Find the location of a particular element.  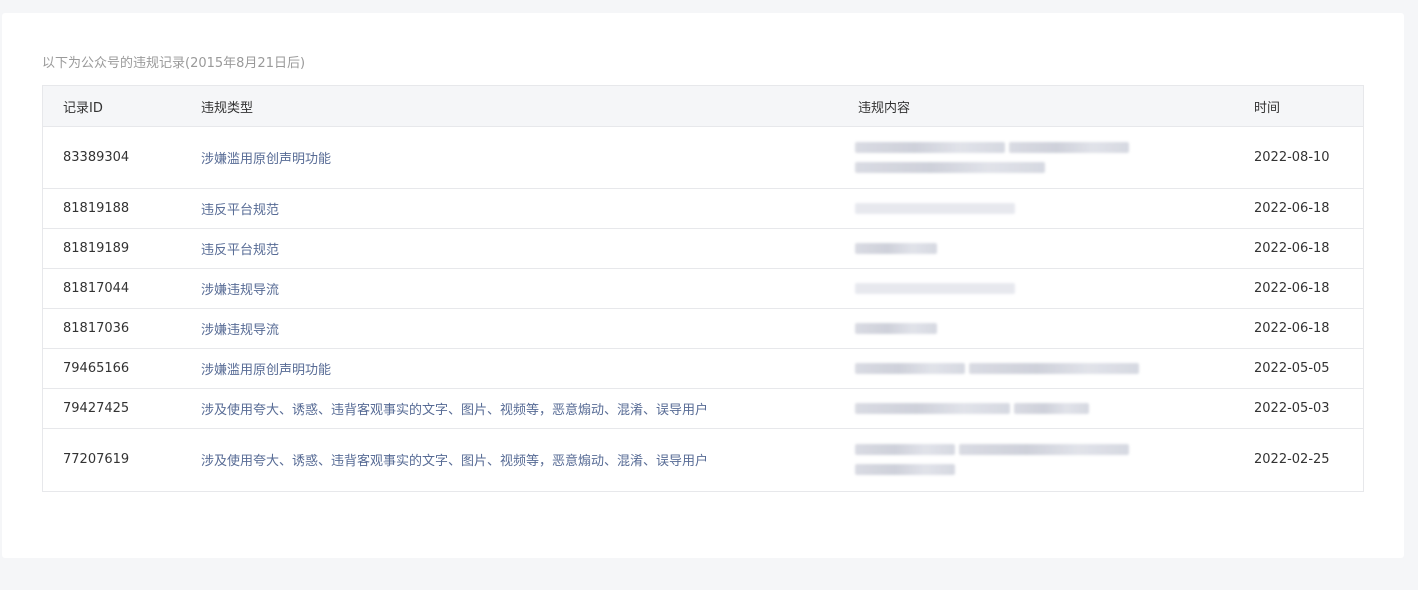

record-time: 2022-08-10 is located at coordinates (1298, 157).